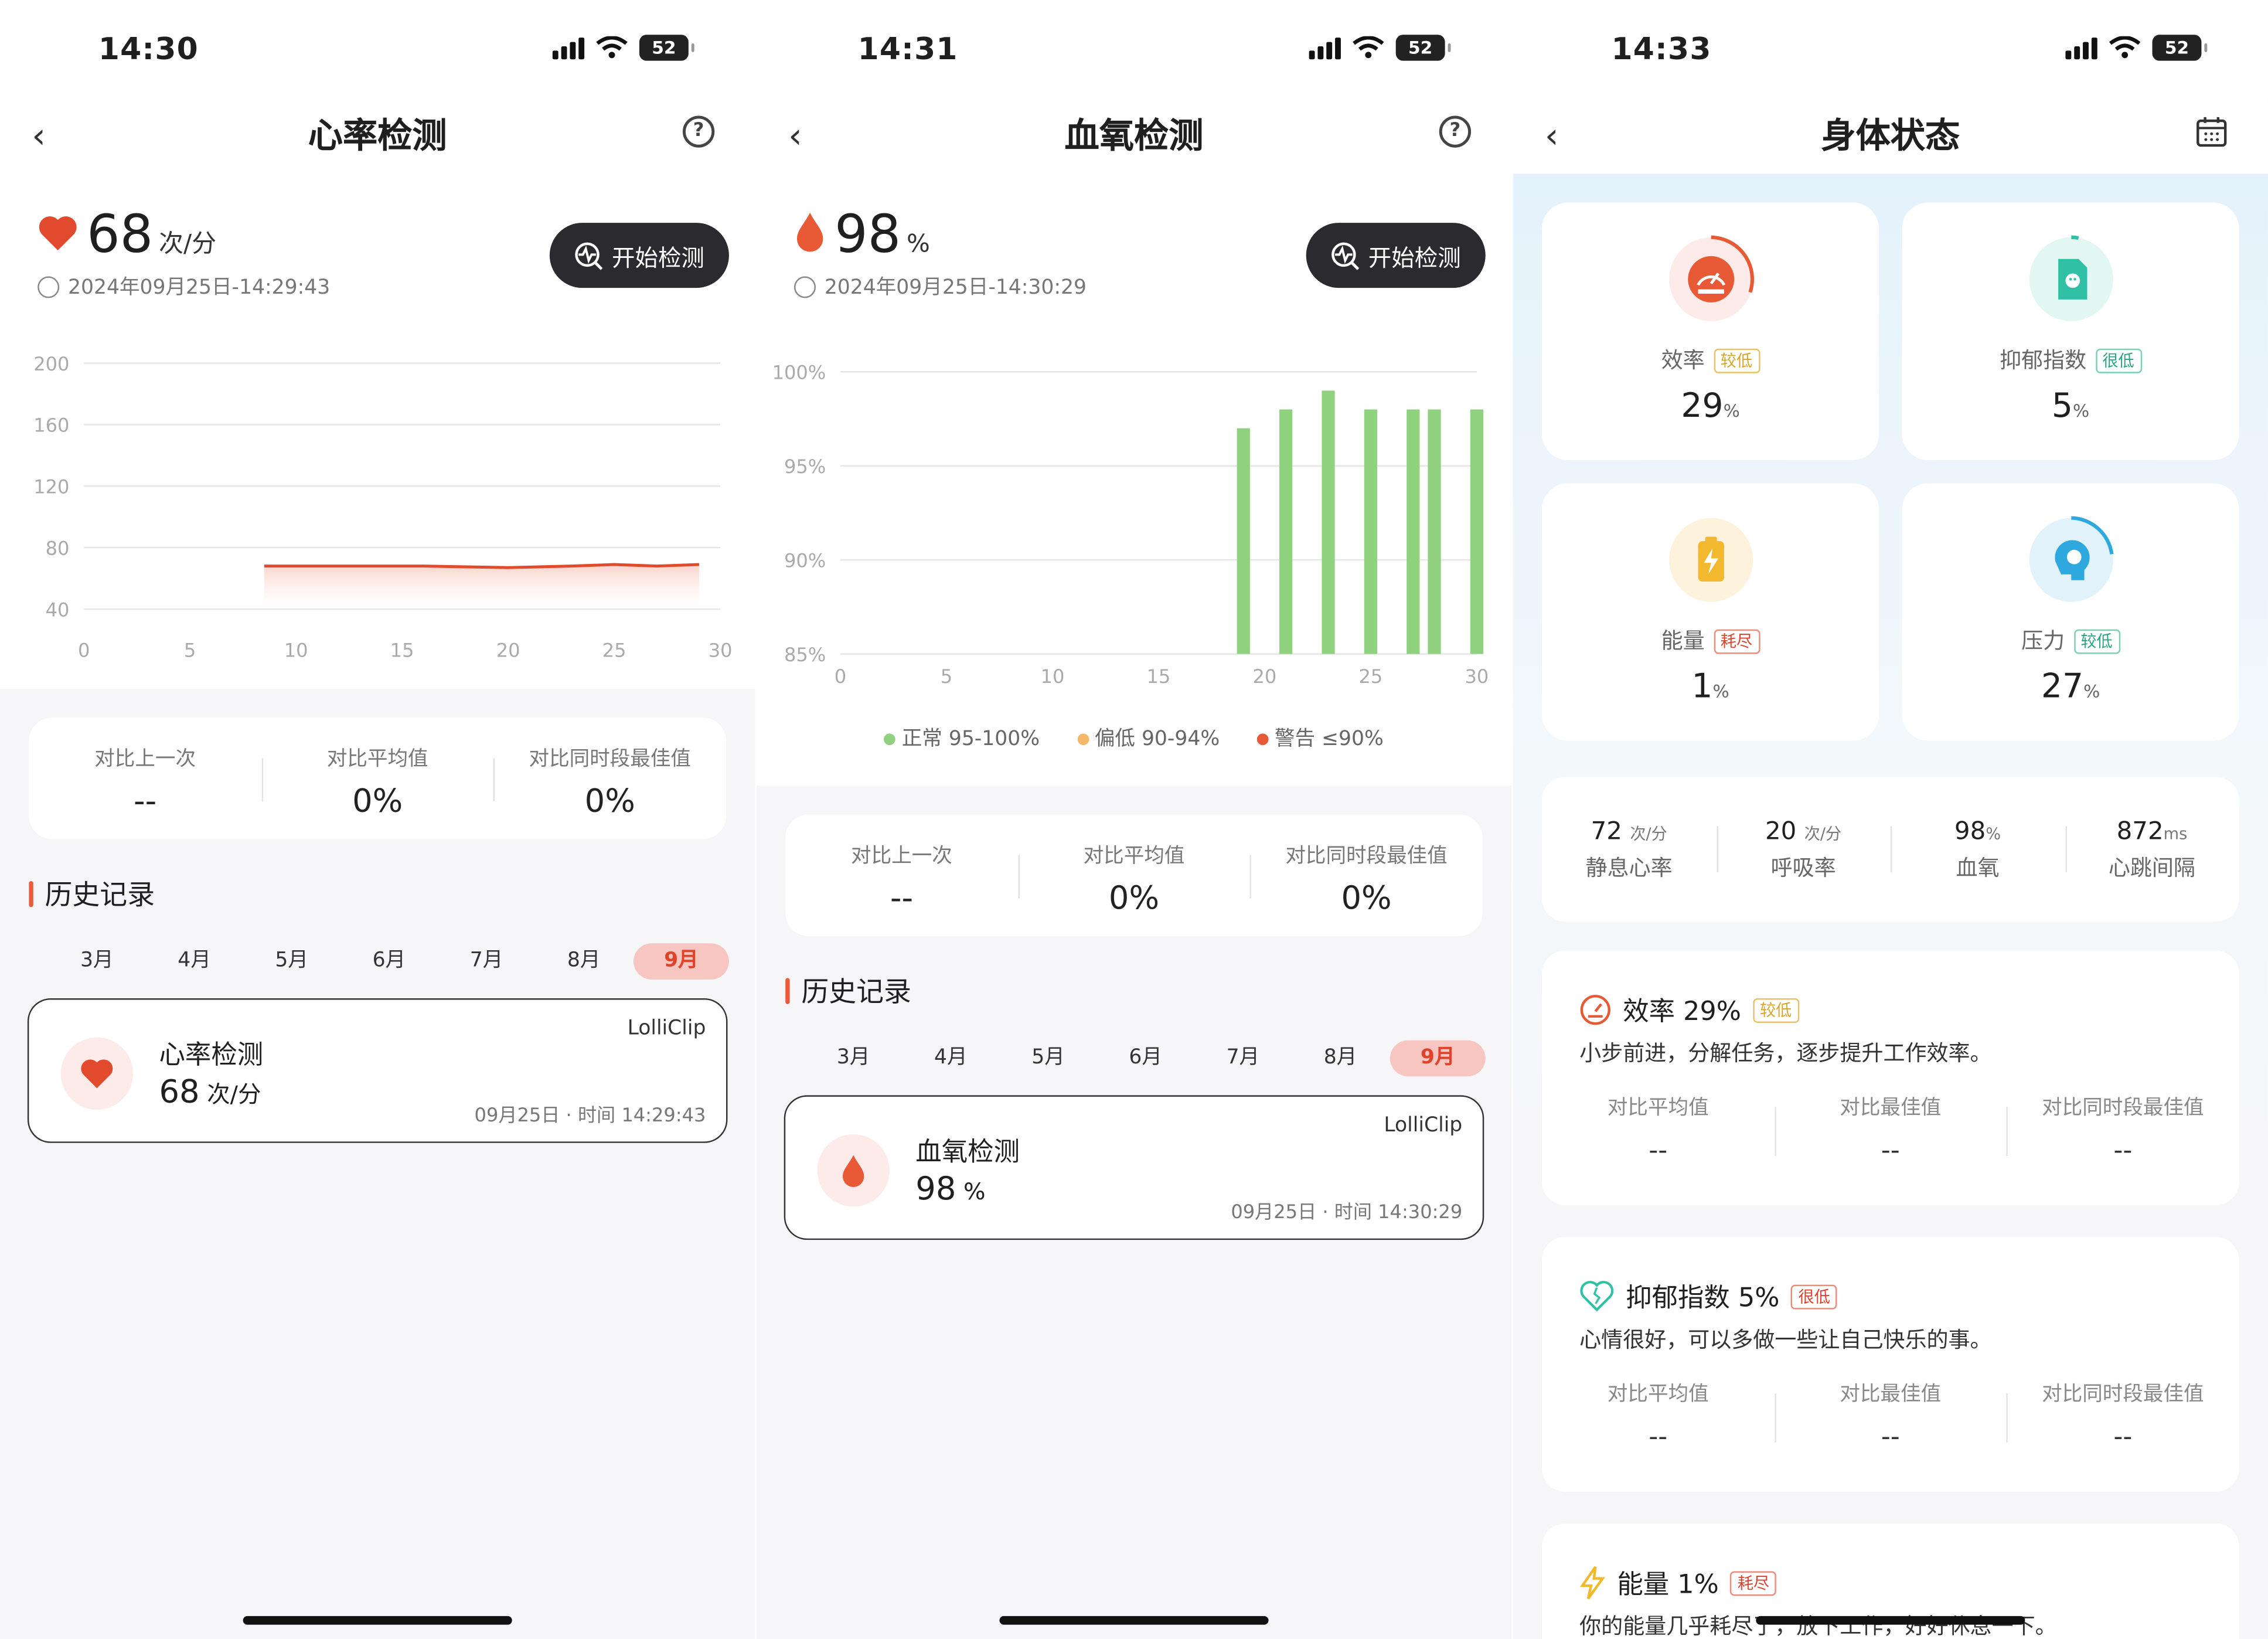  I want to click on x-tick-label: 20, so click(508, 651).